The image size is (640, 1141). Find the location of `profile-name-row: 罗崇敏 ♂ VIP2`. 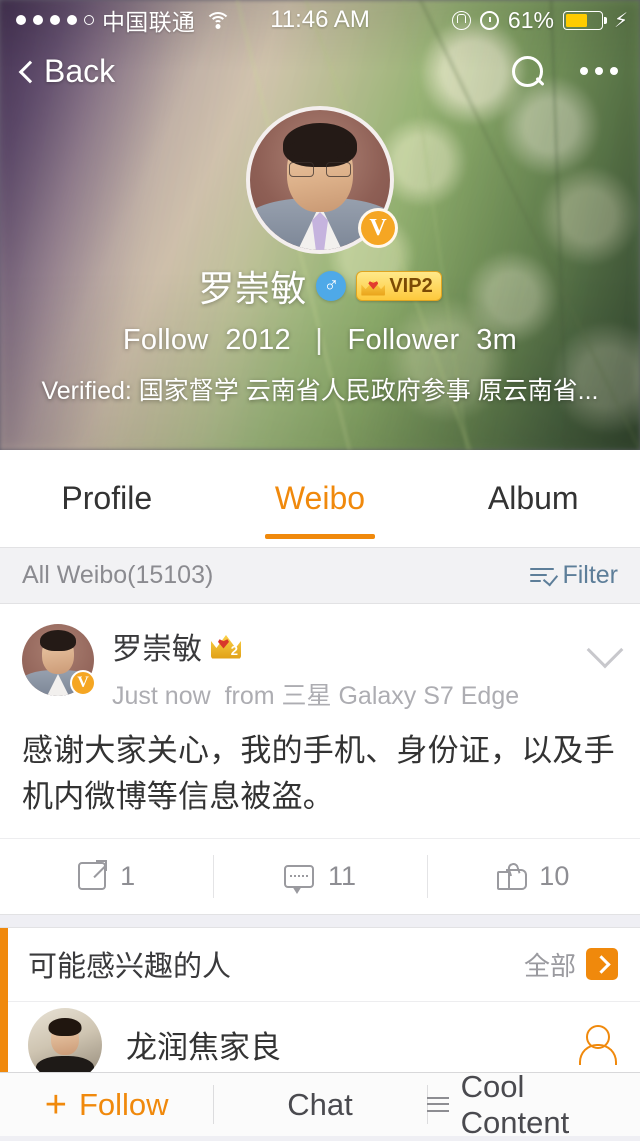

profile-name-row: 罗崇敏 ♂ VIP2 is located at coordinates (320, 286).